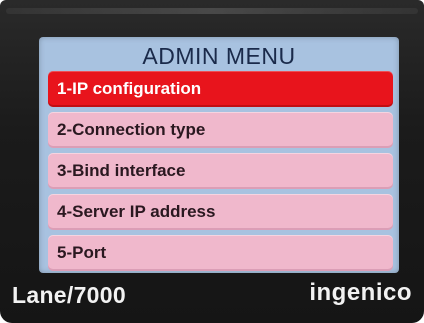 The width and height of the screenshot is (424, 323). Describe the element at coordinates (220, 253) in the screenshot. I see `menu-item-port: 5-Port` at that location.